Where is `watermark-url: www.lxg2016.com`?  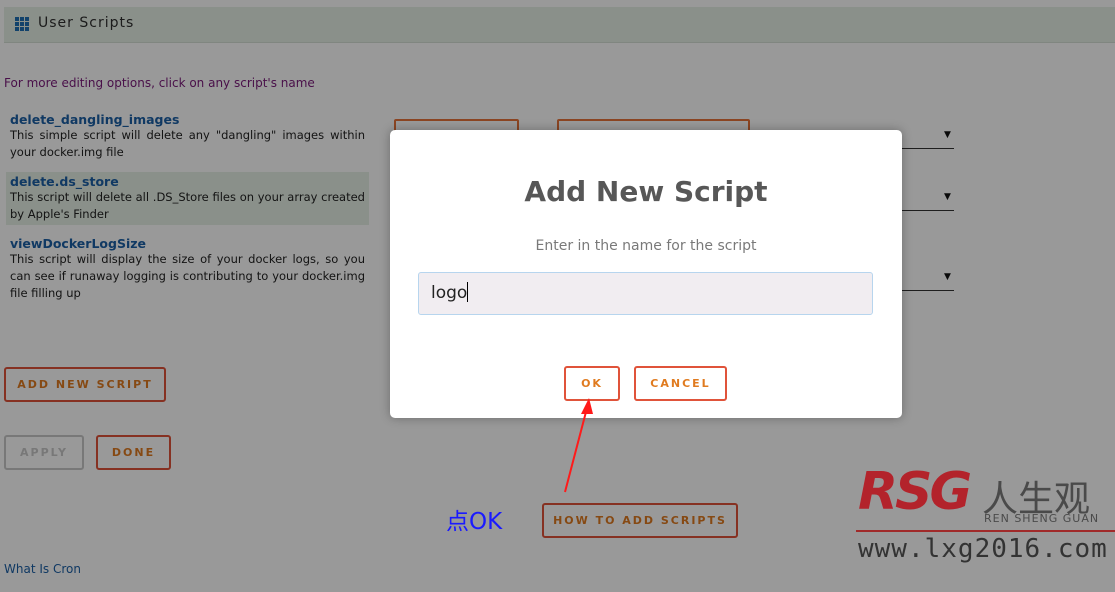
watermark-url: www.lxg2016.com is located at coordinates (983, 549).